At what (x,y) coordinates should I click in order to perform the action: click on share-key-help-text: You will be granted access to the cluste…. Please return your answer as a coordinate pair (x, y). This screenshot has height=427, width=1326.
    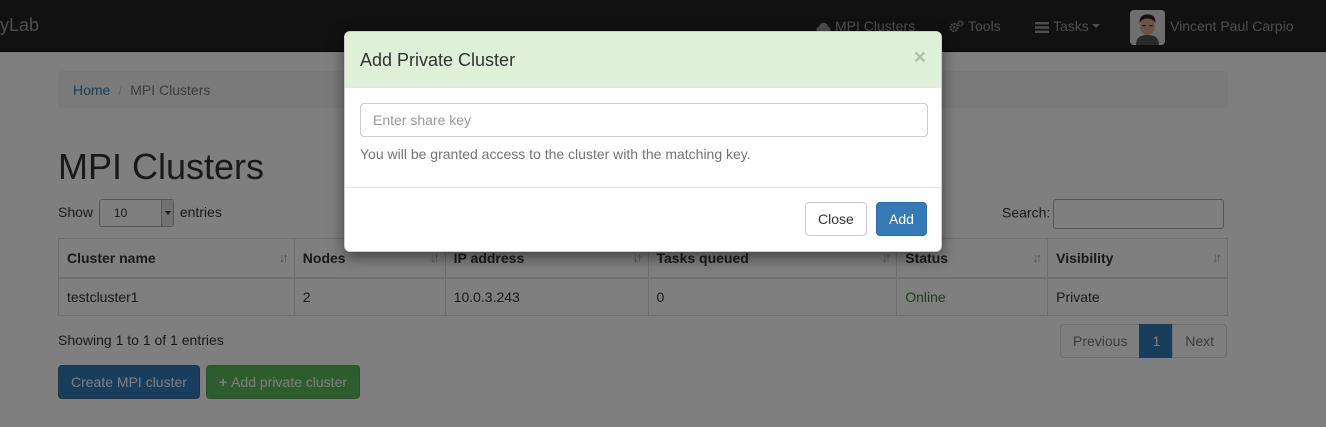
    Looking at the image, I should click on (555, 154).